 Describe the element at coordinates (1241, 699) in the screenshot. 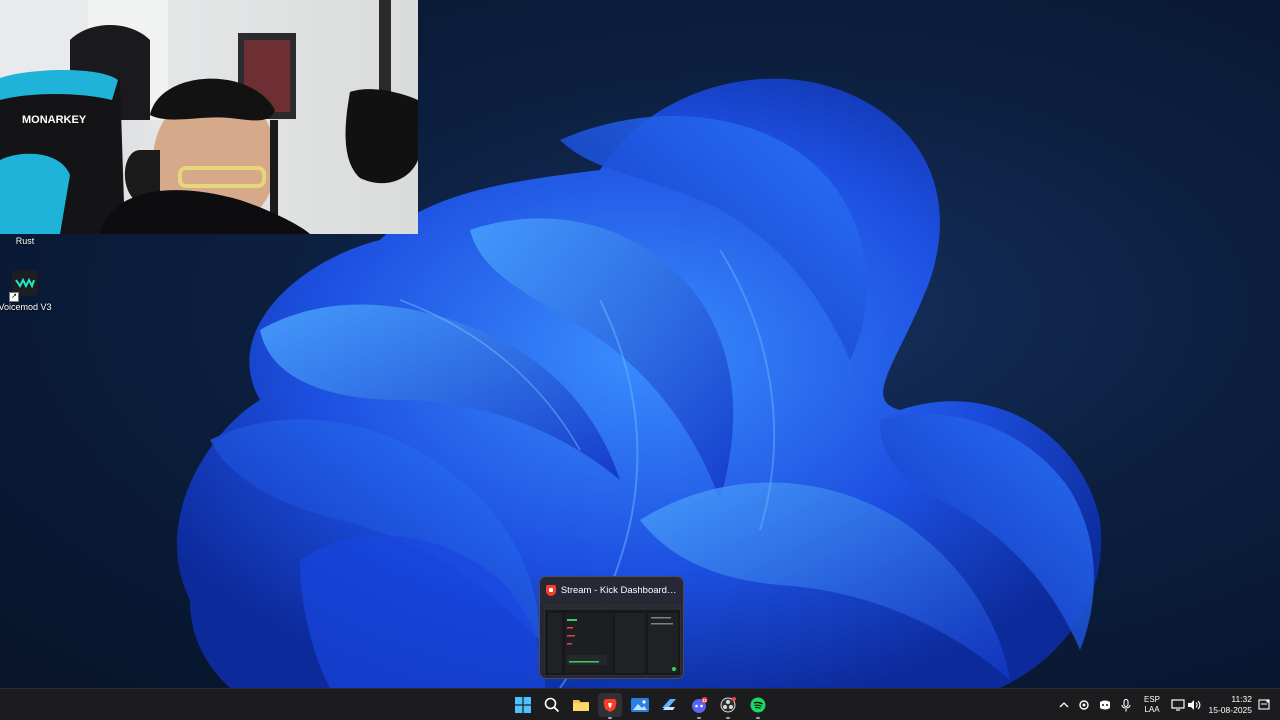

I see `clock-time: 11:32` at that location.